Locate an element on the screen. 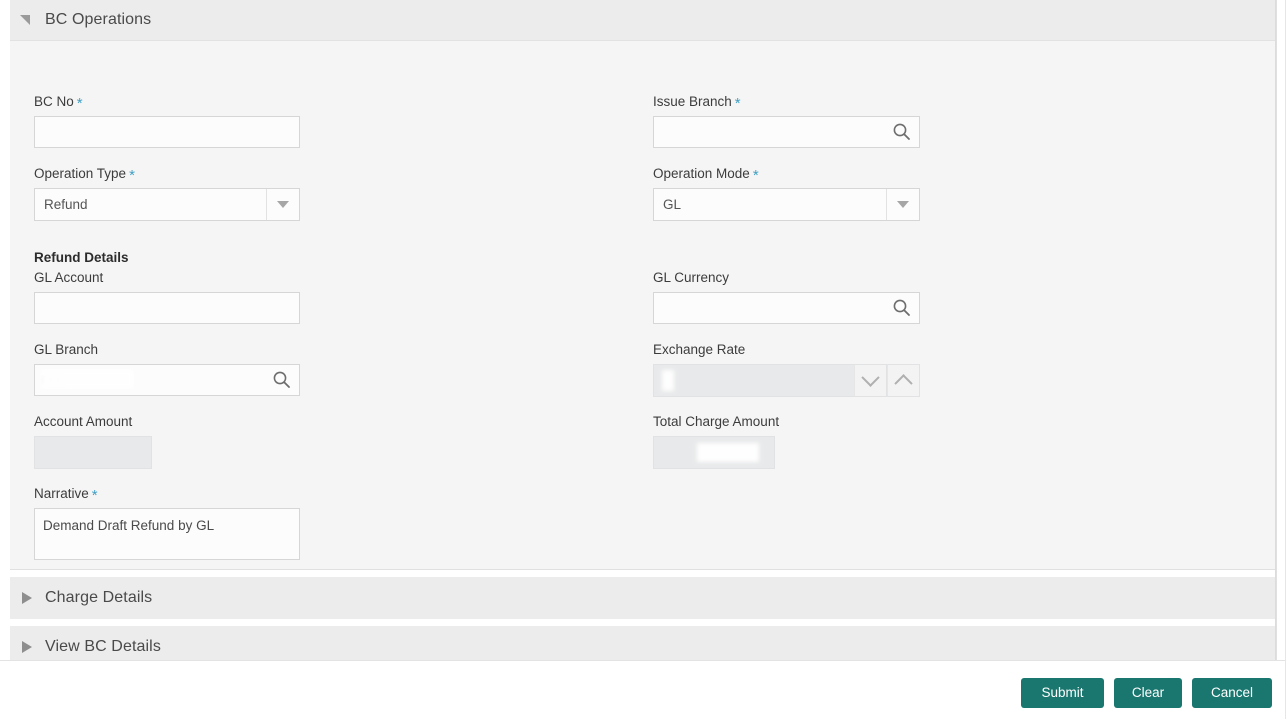 This screenshot has height=719, width=1286. gl-branch-redaction-overlay is located at coordinates (87, 379).